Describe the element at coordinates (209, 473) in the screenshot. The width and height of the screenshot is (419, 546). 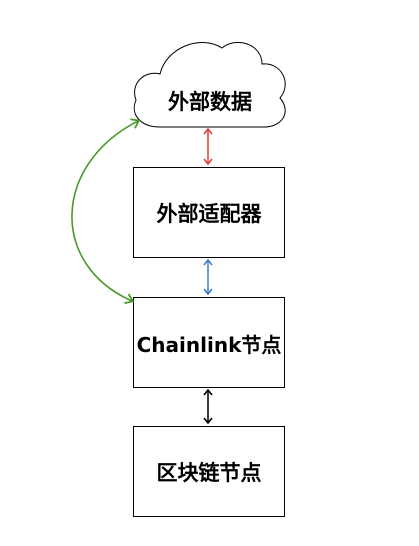
I see `blockchain-label: 区块链节点` at that location.